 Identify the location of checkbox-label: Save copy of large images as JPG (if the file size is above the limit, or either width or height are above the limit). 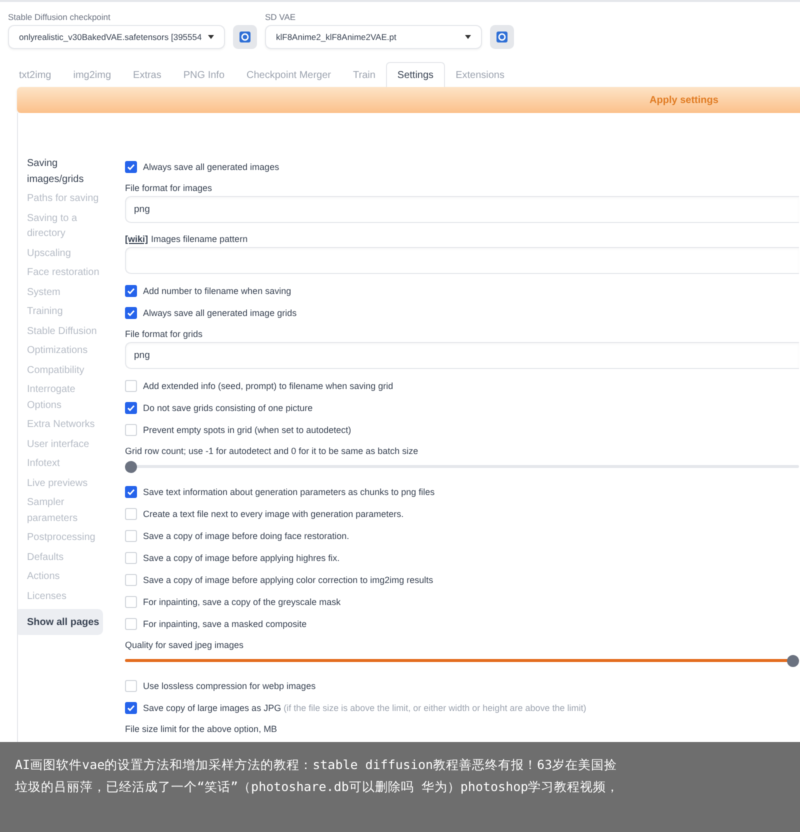
(364, 708).